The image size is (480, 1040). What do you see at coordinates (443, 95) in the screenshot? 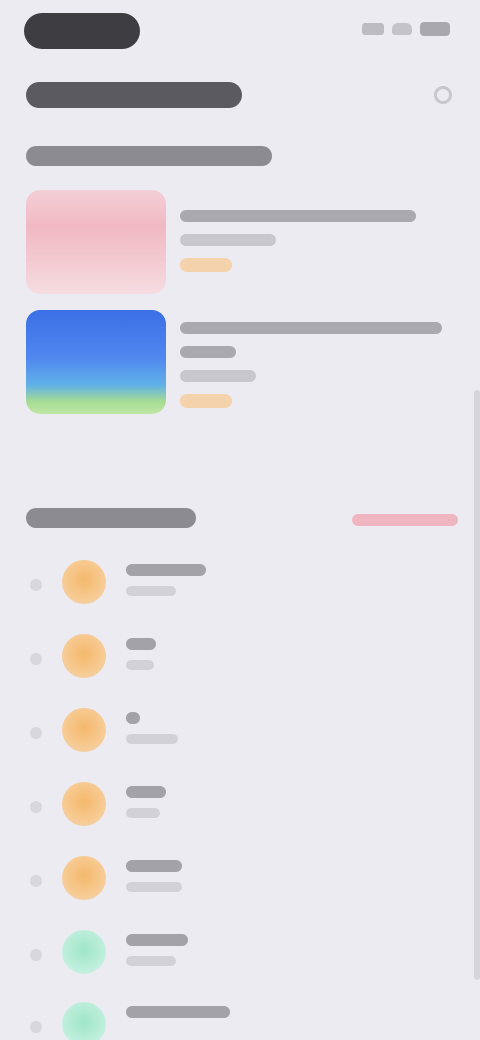
I see `more-icon` at bounding box center [443, 95].